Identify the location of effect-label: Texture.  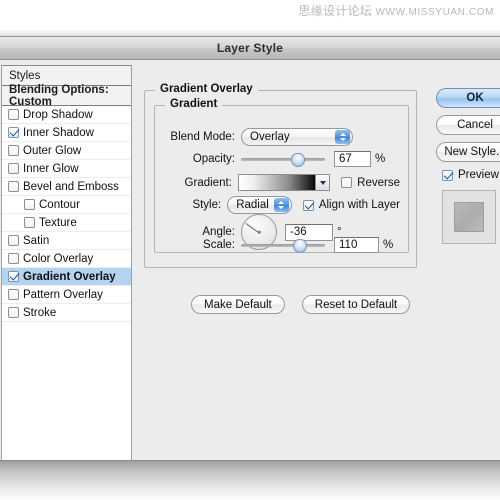
(58, 222).